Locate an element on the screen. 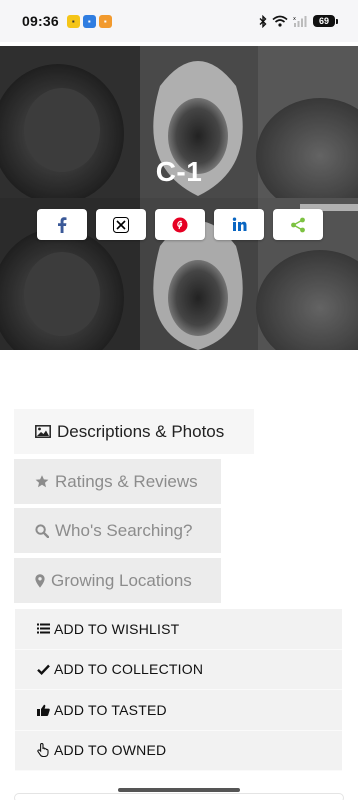 The image size is (358, 800). linkedin-icon is located at coordinates (239, 224).